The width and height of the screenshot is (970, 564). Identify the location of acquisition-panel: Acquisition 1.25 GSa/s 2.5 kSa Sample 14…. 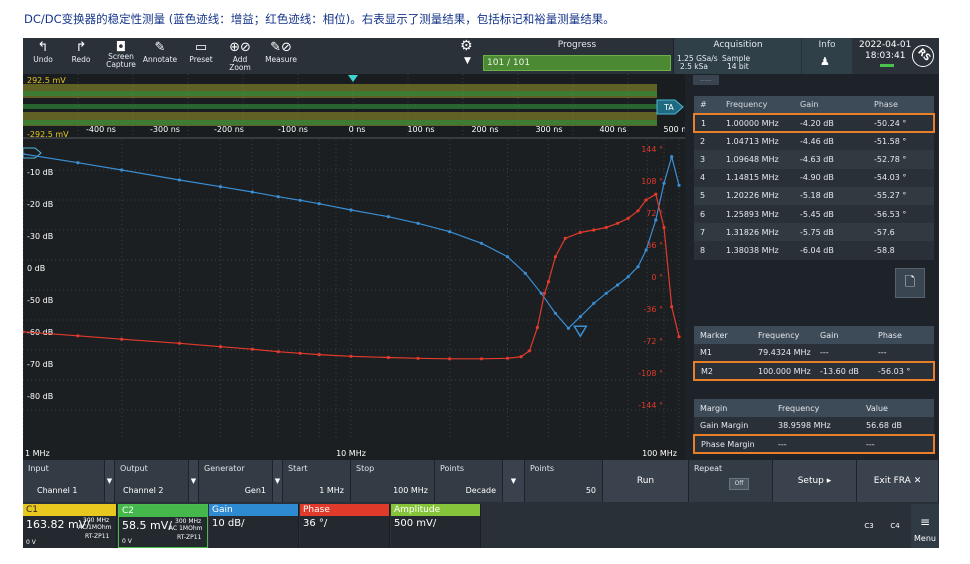
(737, 56).